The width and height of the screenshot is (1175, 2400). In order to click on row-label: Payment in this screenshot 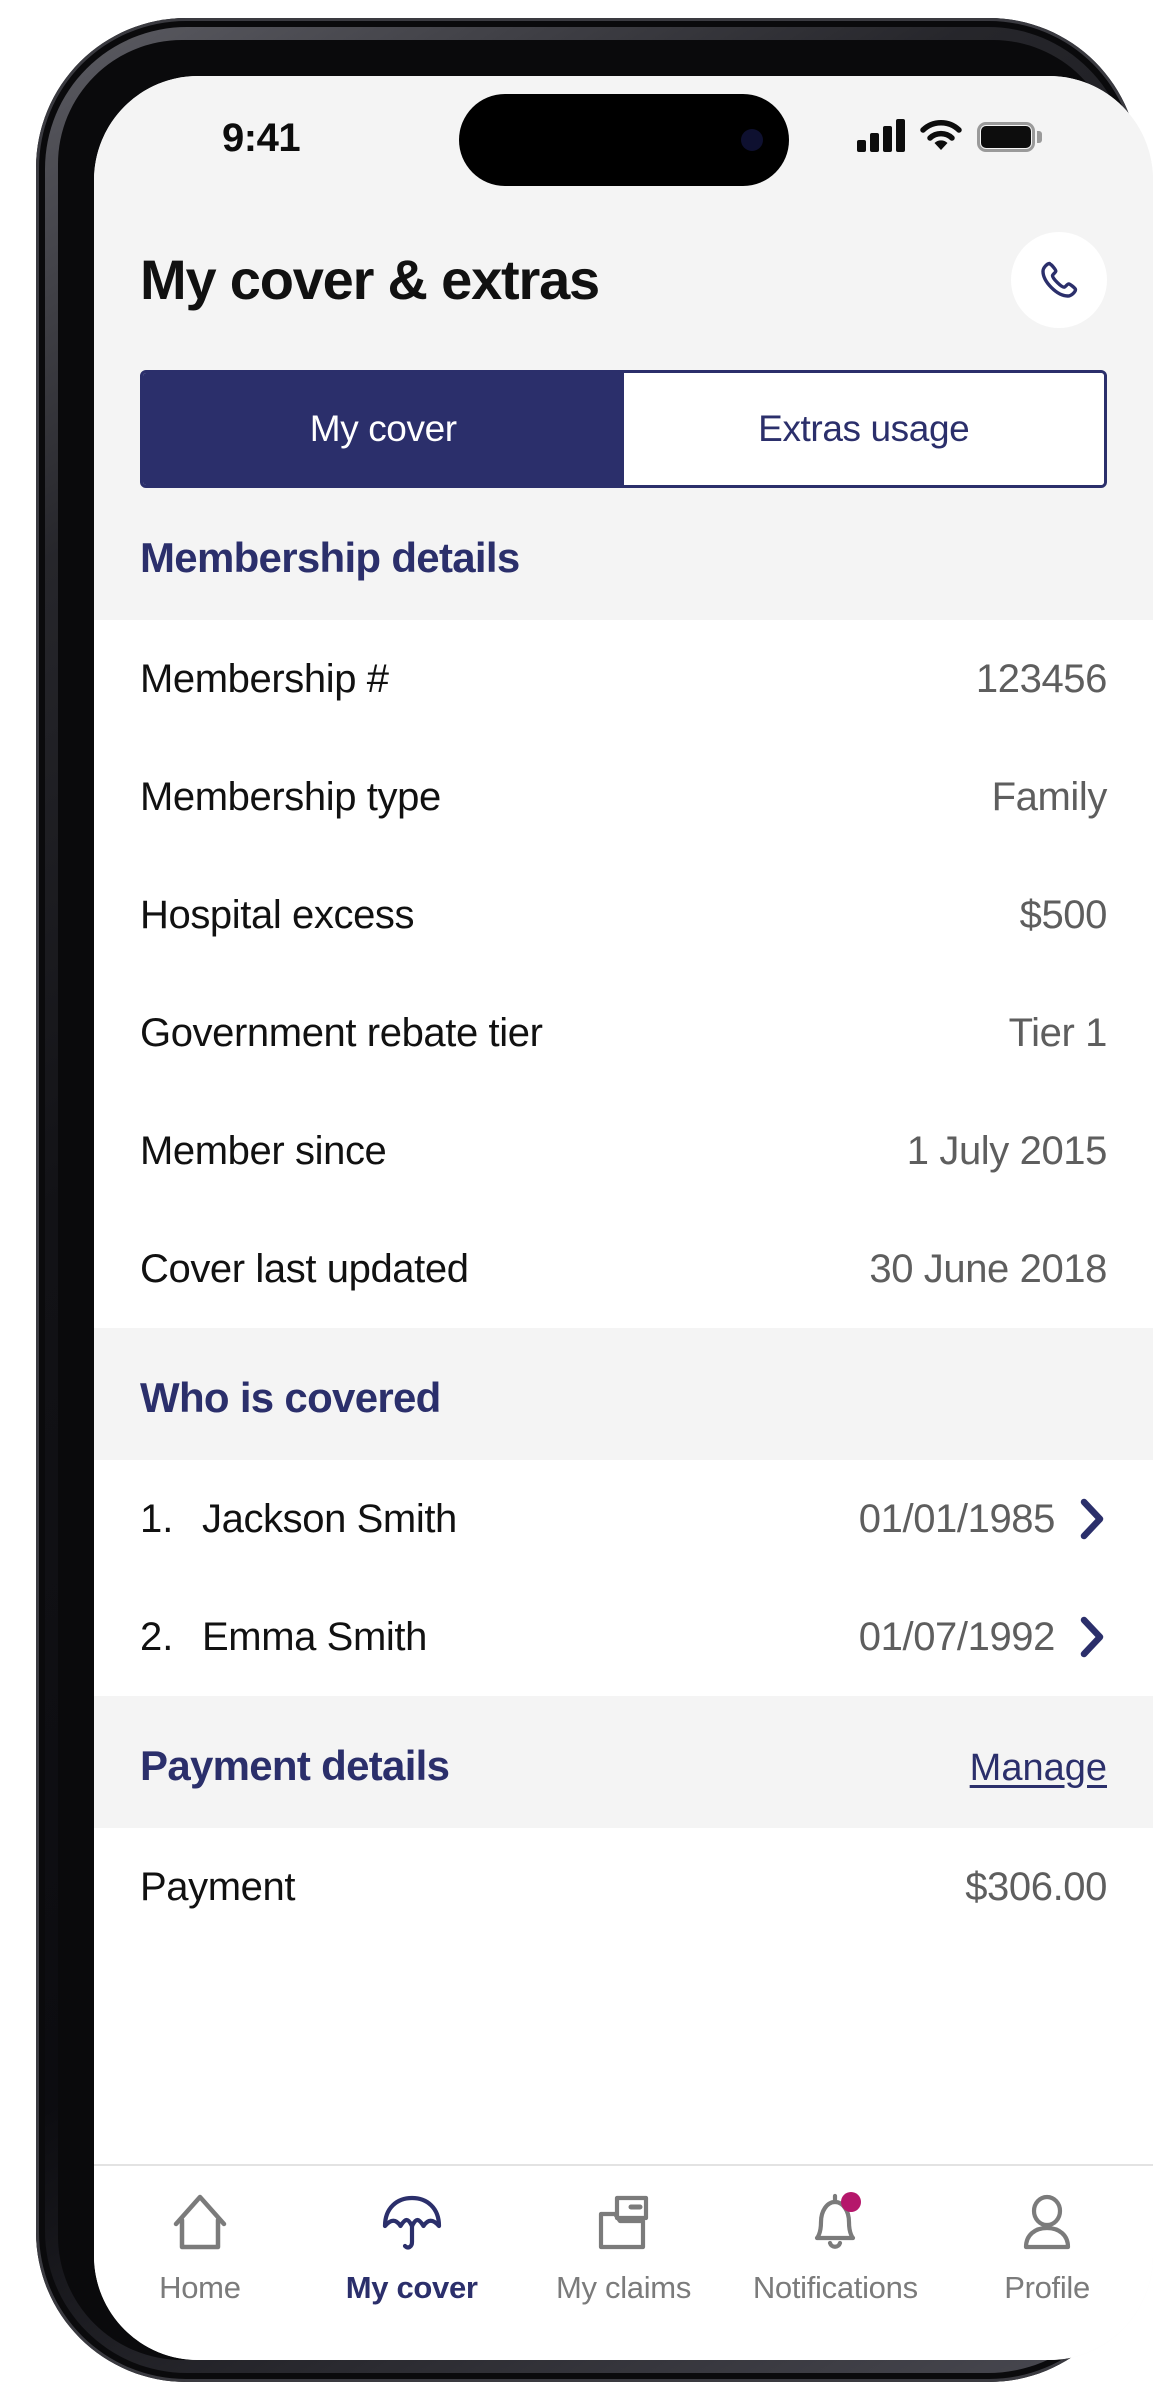, I will do `click(218, 1886)`.